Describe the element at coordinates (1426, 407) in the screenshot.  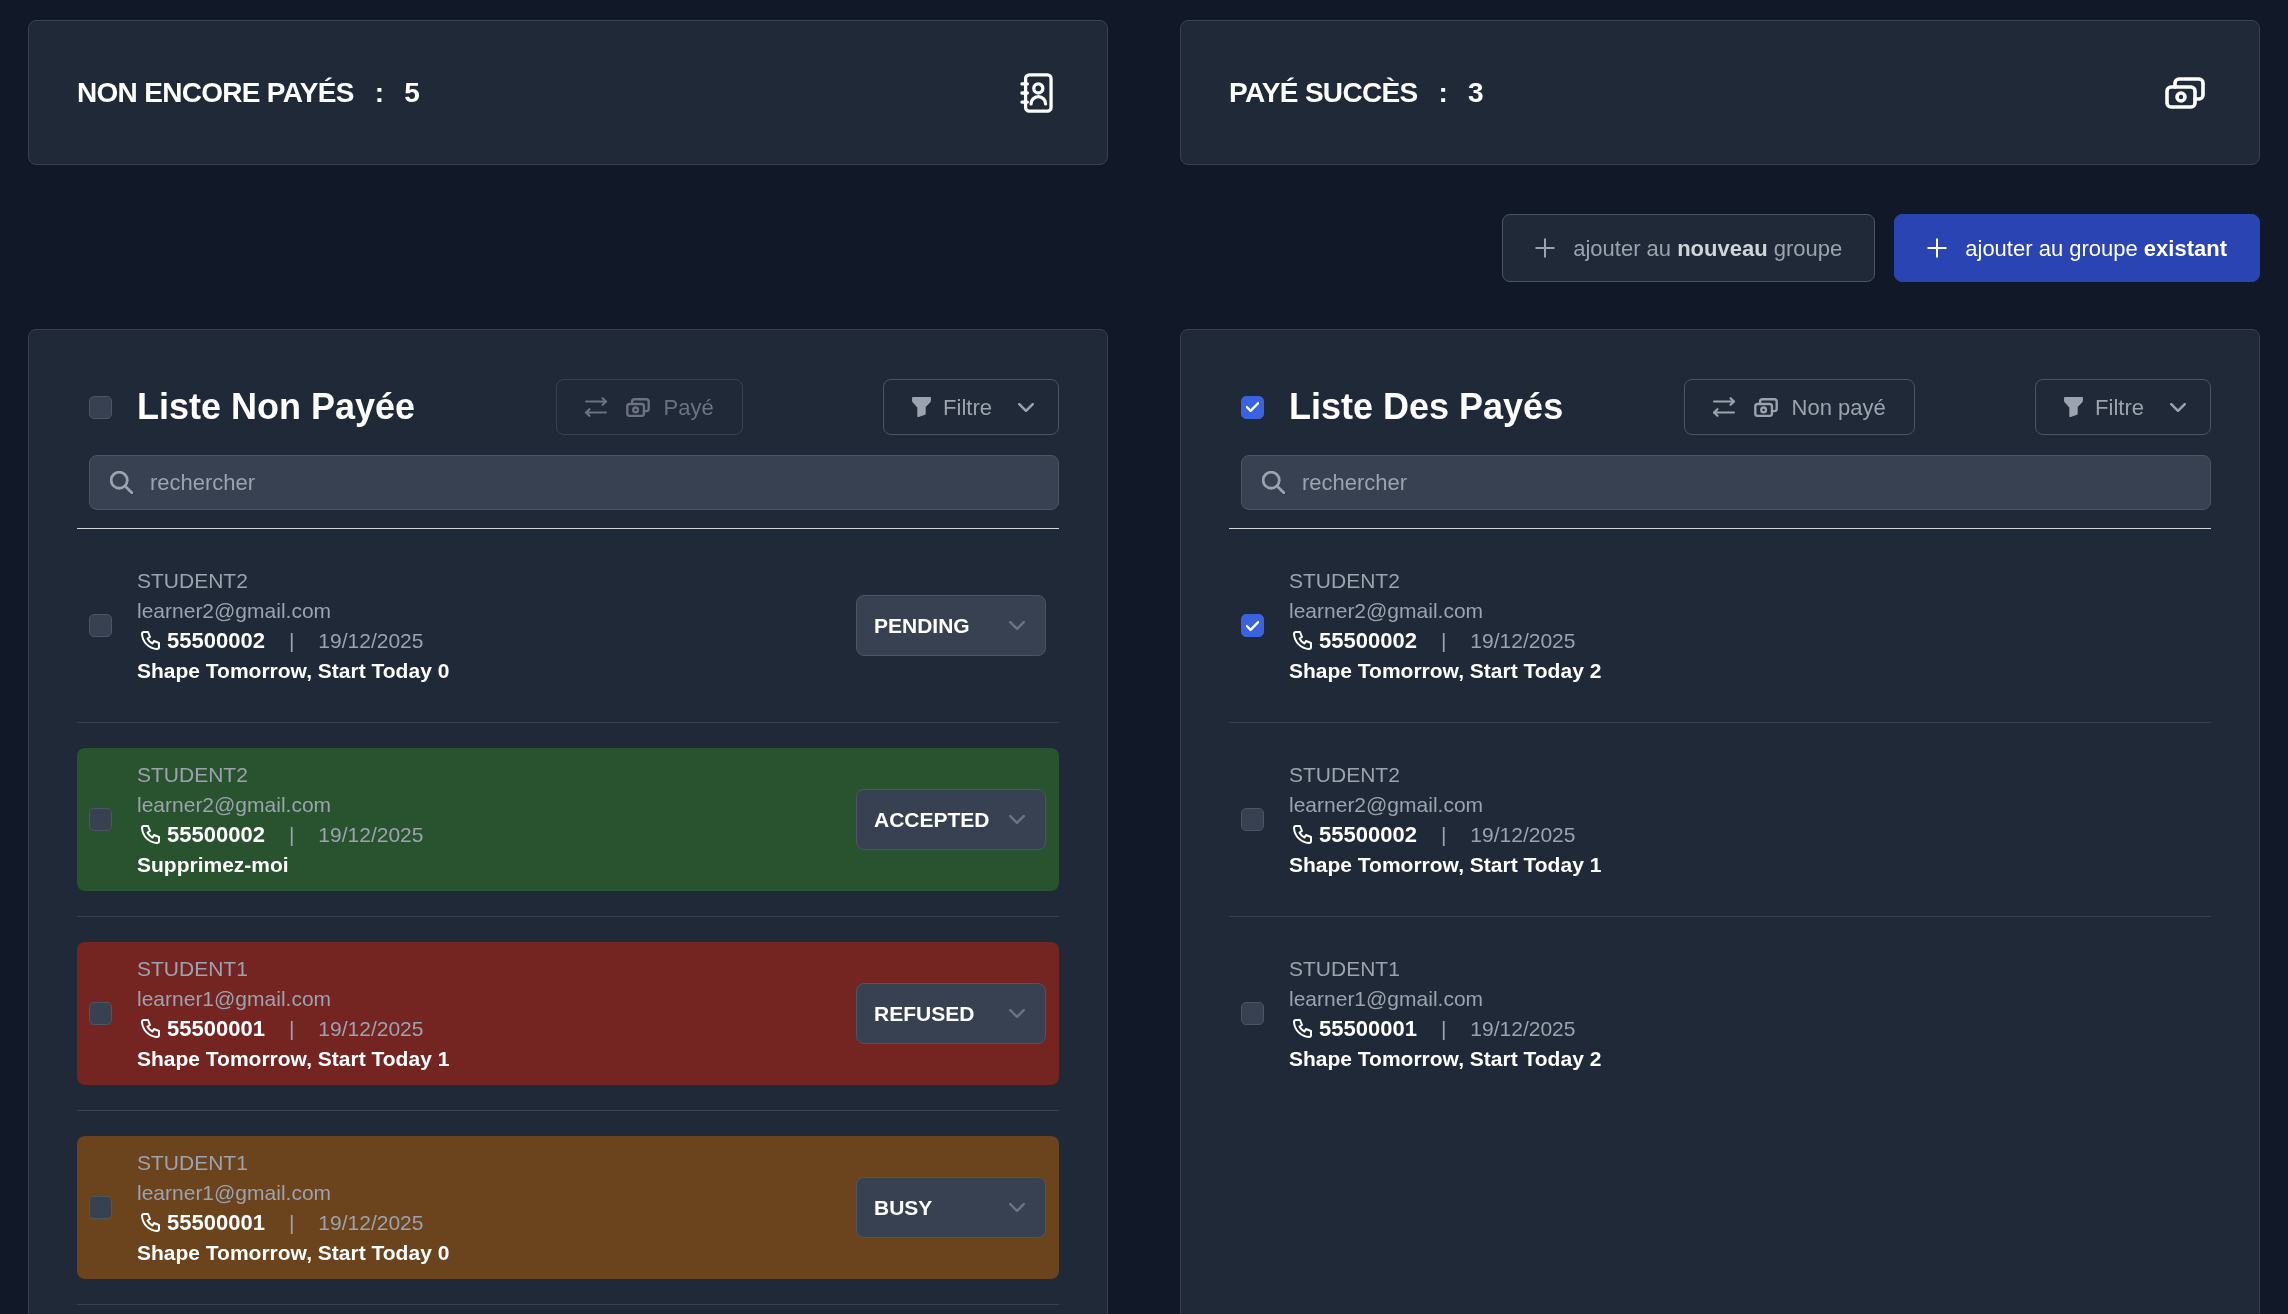
I see `list-title: Liste Des Payés` at that location.